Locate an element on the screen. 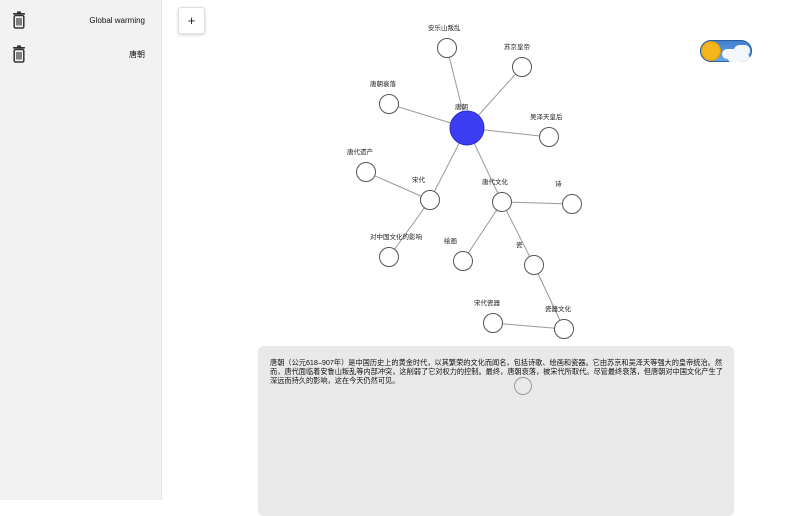 The image size is (806, 516). graph-node-label: 唐代文化 is located at coordinates (495, 181).